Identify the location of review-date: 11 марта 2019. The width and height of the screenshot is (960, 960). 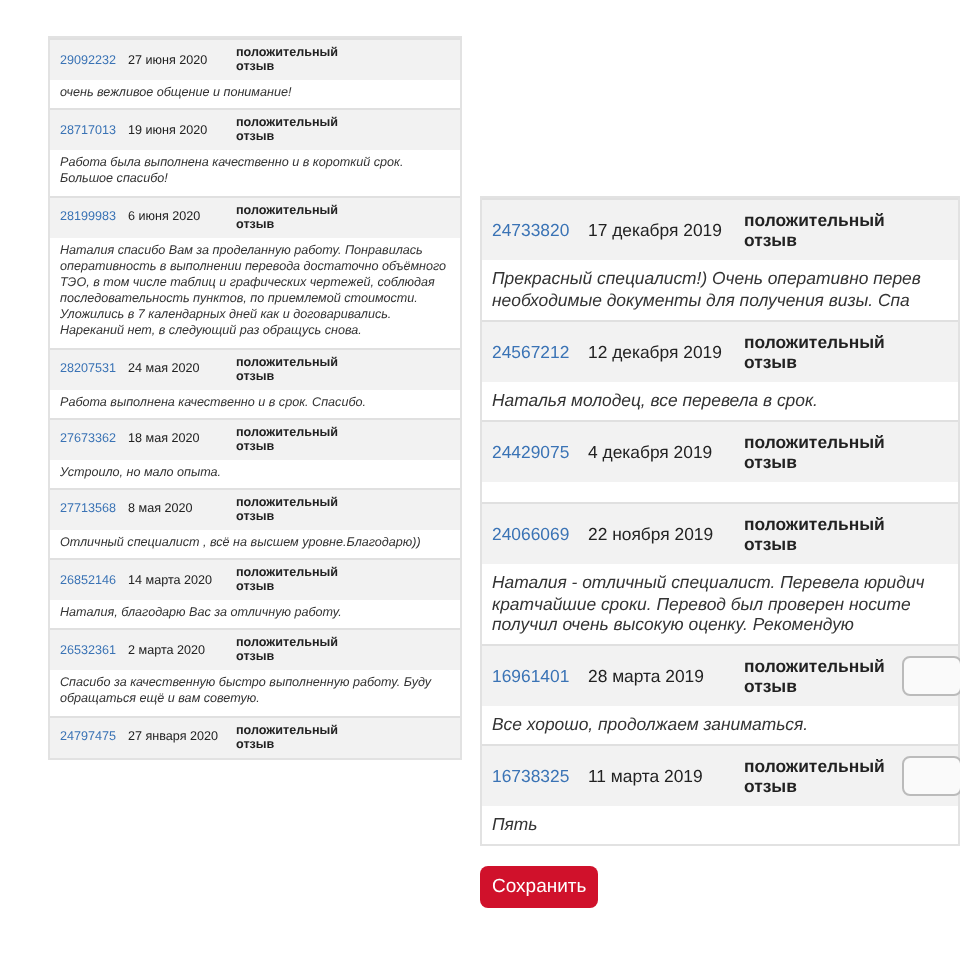
(646, 776).